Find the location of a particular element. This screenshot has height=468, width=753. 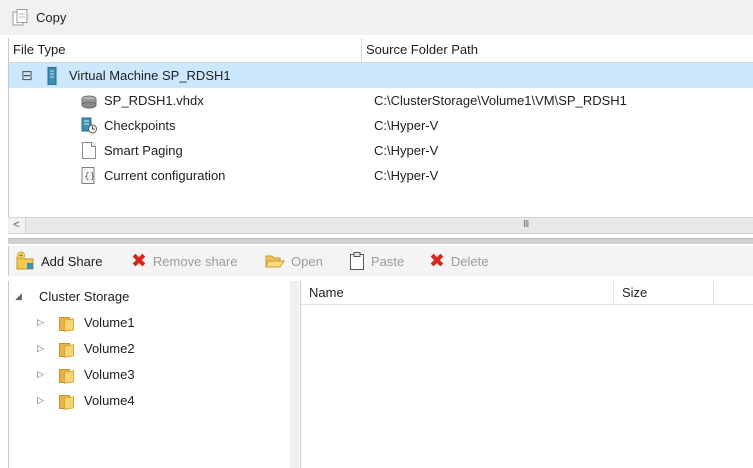

top-toolbar: Copy is located at coordinates (376, 17).